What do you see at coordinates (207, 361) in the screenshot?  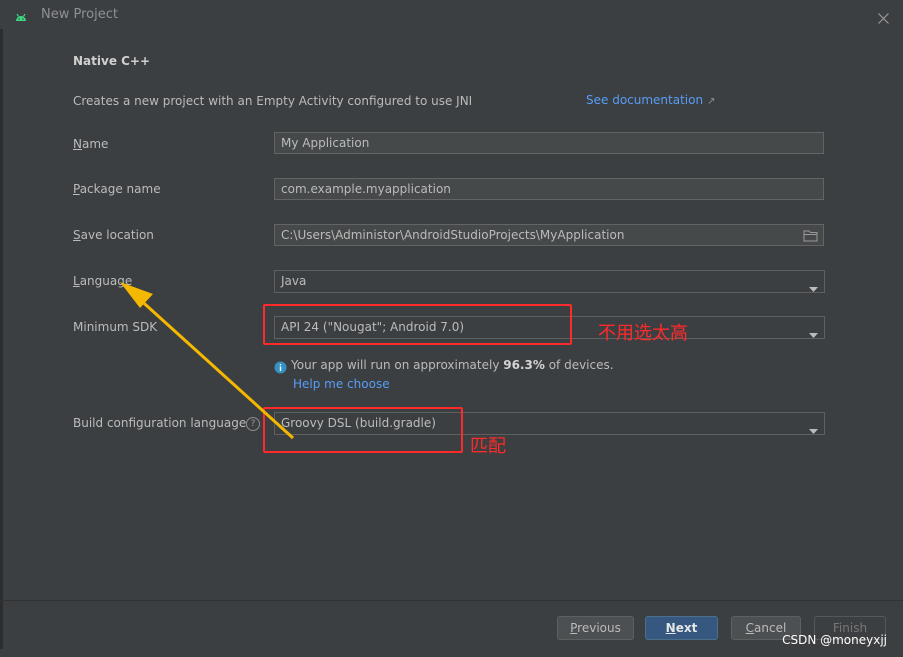 I see `annotation-arrow` at bounding box center [207, 361].